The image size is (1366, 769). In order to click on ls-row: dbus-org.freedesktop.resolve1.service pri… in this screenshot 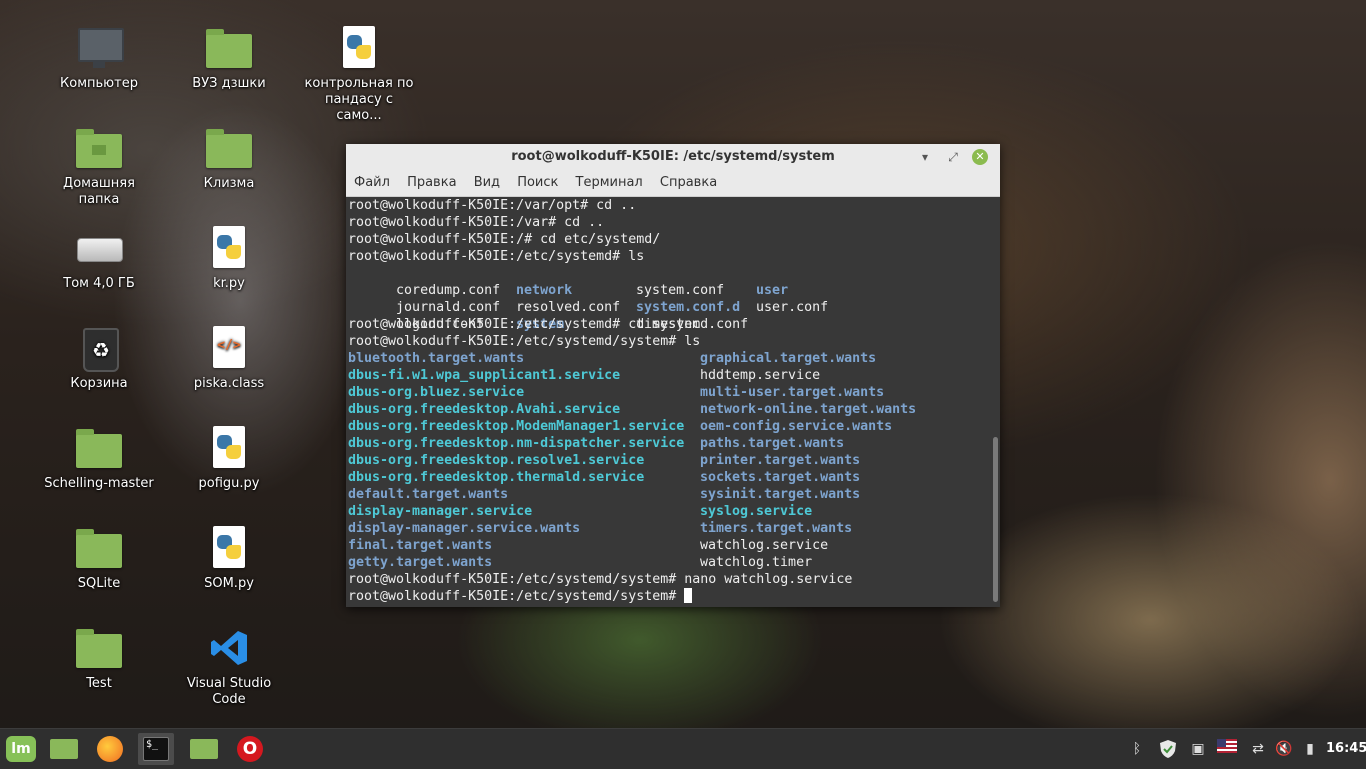, I will do `click(669, 460)`.